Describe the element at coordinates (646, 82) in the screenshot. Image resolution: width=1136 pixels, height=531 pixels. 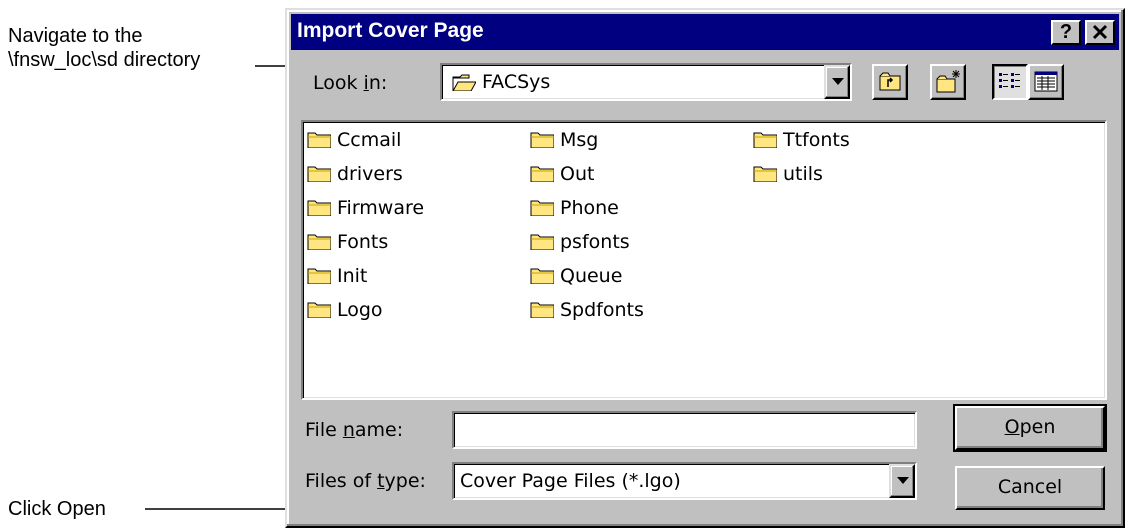
I see `look-in-combo: FACSys` at that location.